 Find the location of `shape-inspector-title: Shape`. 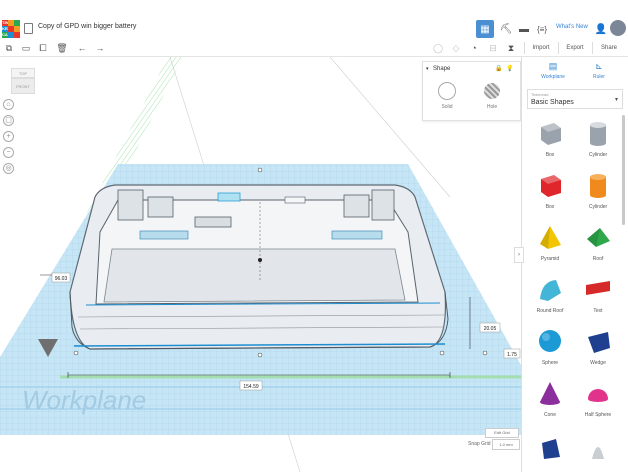

shape-inspector-title: Shape is located at coordinates (442, 69).